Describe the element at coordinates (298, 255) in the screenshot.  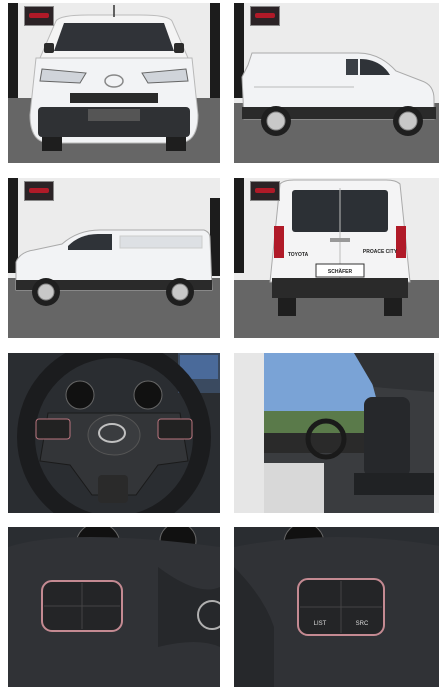
I see `rear-brand-badge-text: TOYOTA` at that location.